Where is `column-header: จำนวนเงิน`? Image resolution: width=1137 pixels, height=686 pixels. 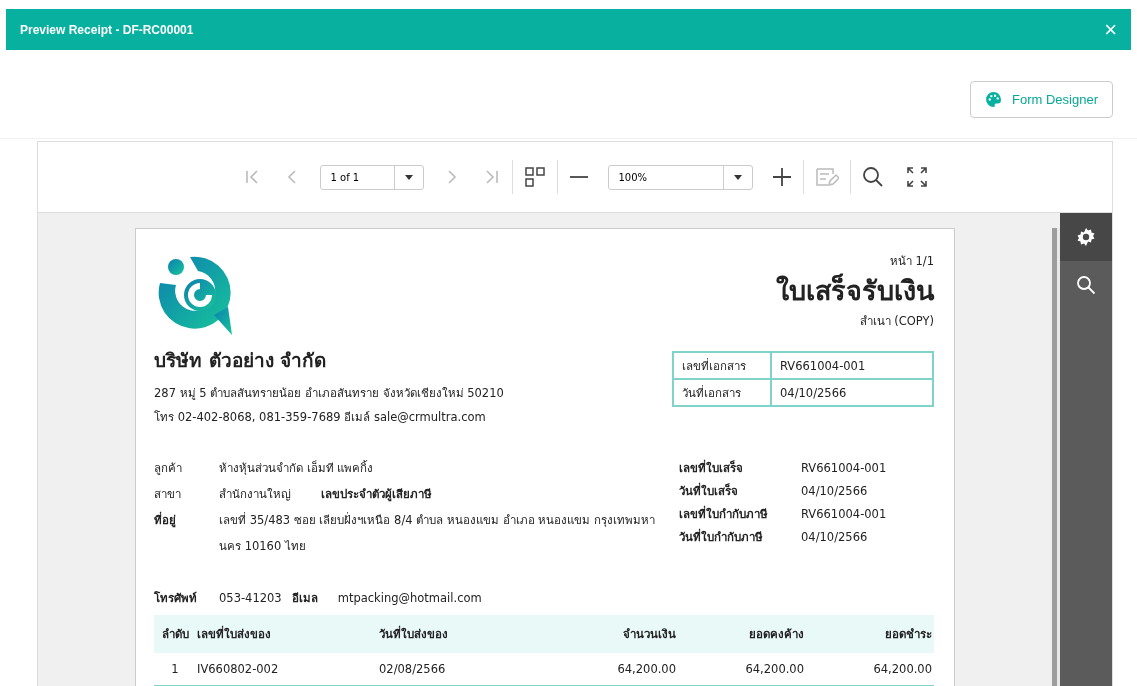
column-header: จำนวนเงิน is located at coordinates (614, 634).